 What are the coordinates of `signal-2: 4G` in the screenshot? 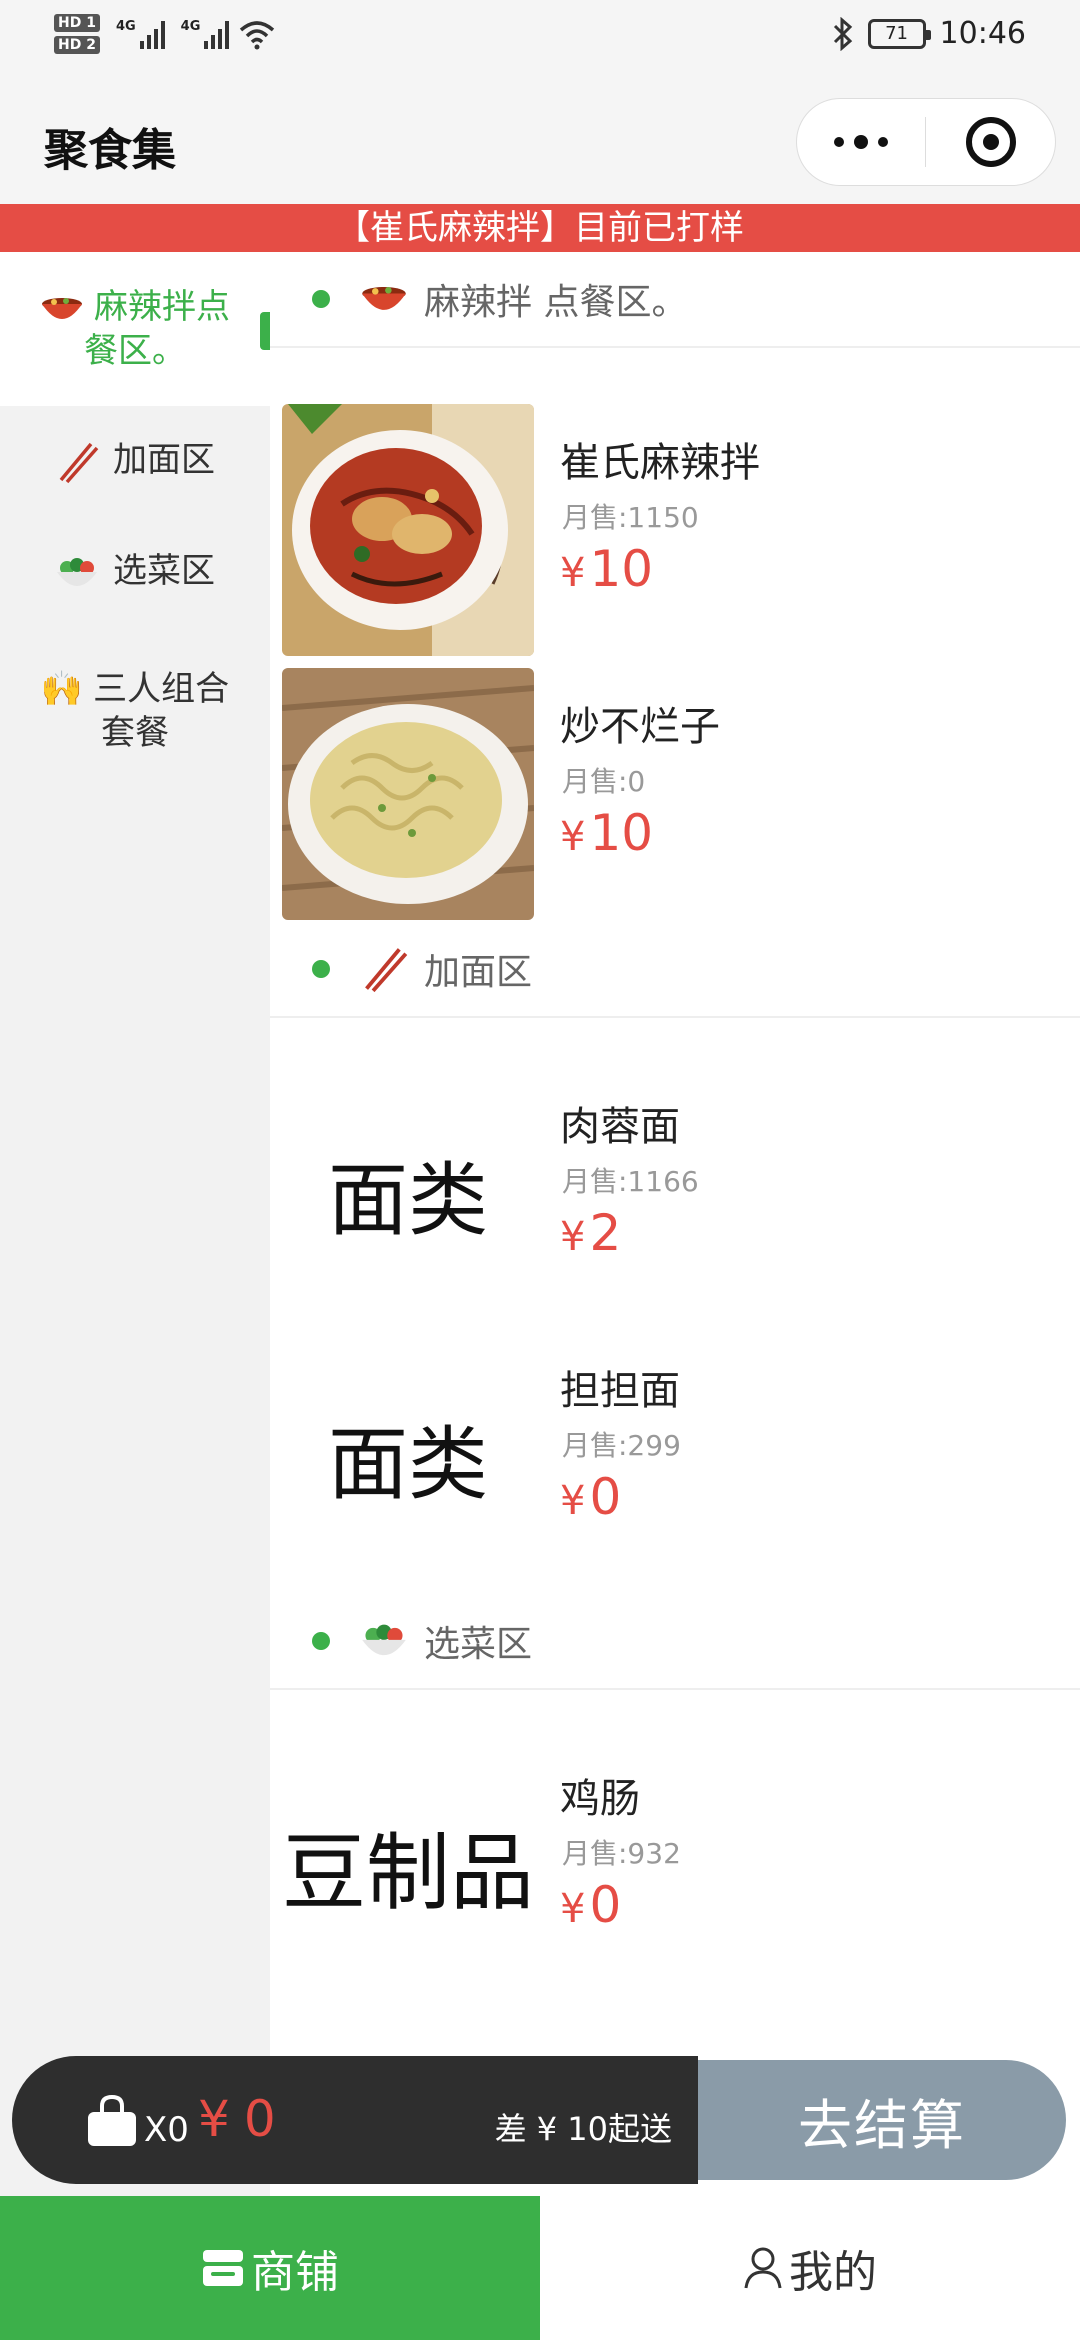 It's located at (205, 34).